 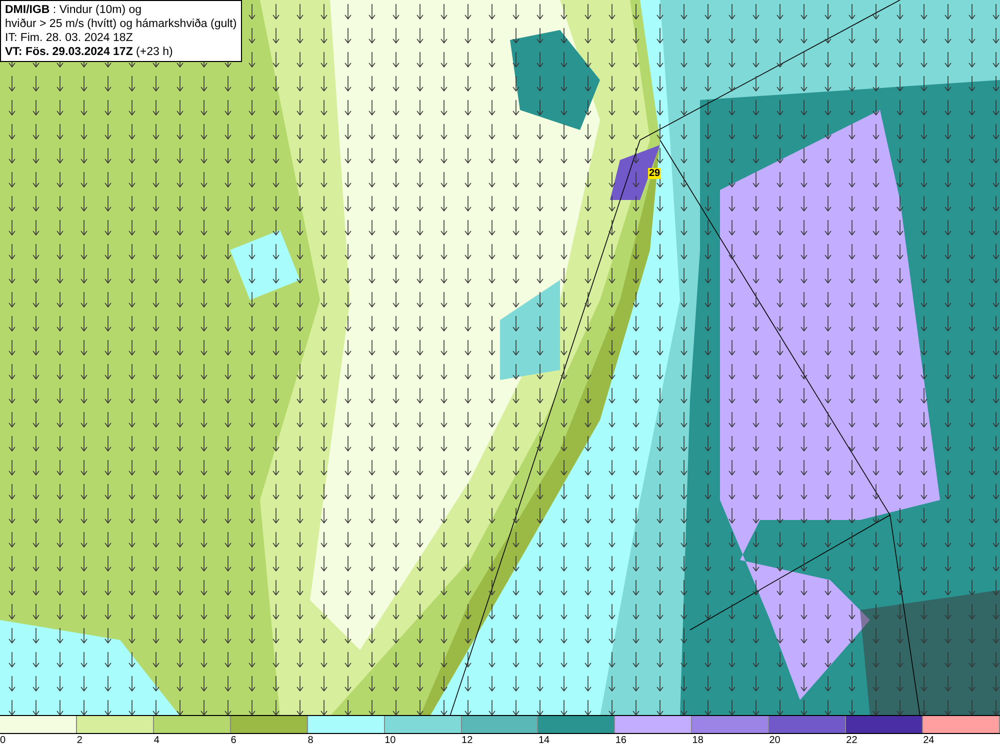 What do you see at coordinates (121, 24) in the screenshot?
I see `info-line: hviður > 25 m/s (hvítt) og hámarkshviða (gult)` at bounding box center [121, 24].